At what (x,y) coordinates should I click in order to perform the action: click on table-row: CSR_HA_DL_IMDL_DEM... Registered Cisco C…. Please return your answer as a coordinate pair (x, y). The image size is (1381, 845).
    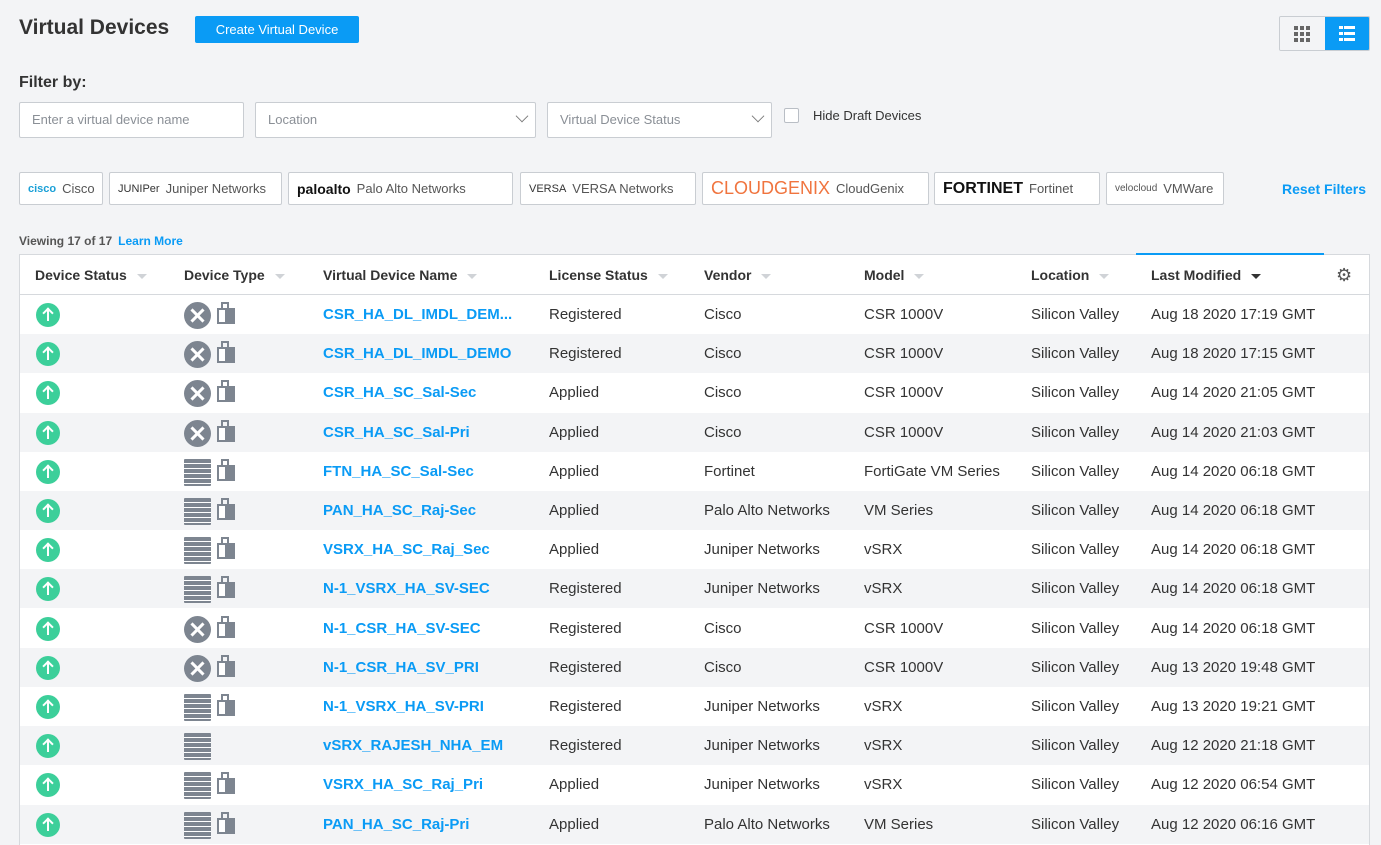
    Looking at the image, I should click on (694, 314).